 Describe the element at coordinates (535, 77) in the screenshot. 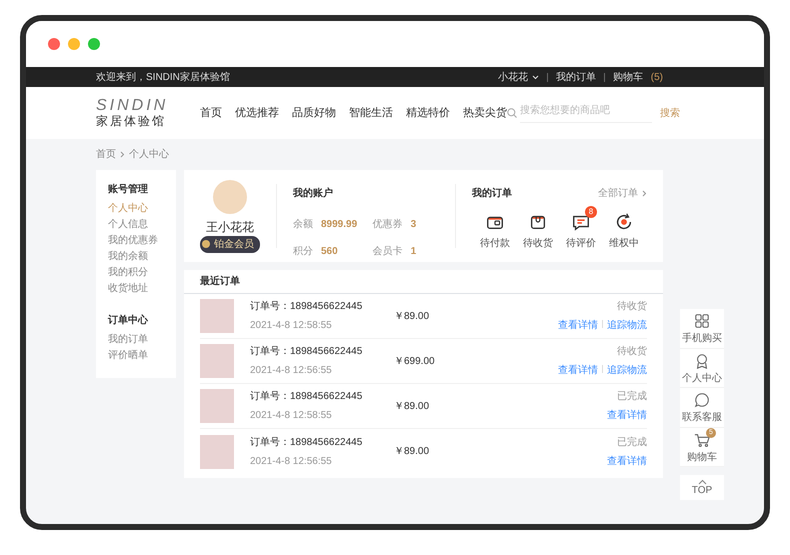

I see `caret-icon` at that location.